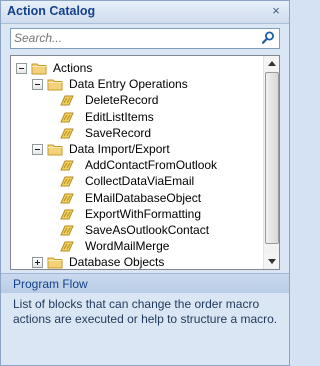 The width and height of the screenshot is (320, 366). I want to click on search-input, so click(134, 37).